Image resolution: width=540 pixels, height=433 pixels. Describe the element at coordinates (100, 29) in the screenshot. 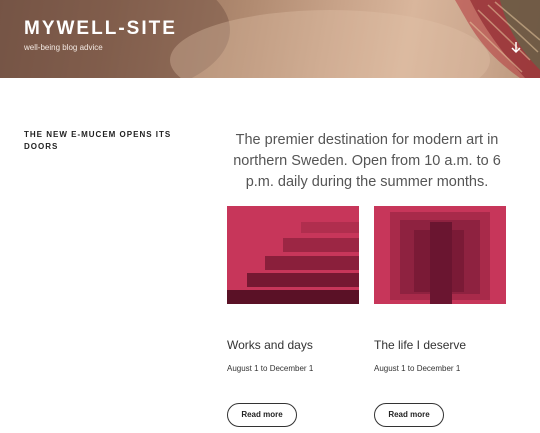

I see `site-title: MYWELL-SITE` at that location.